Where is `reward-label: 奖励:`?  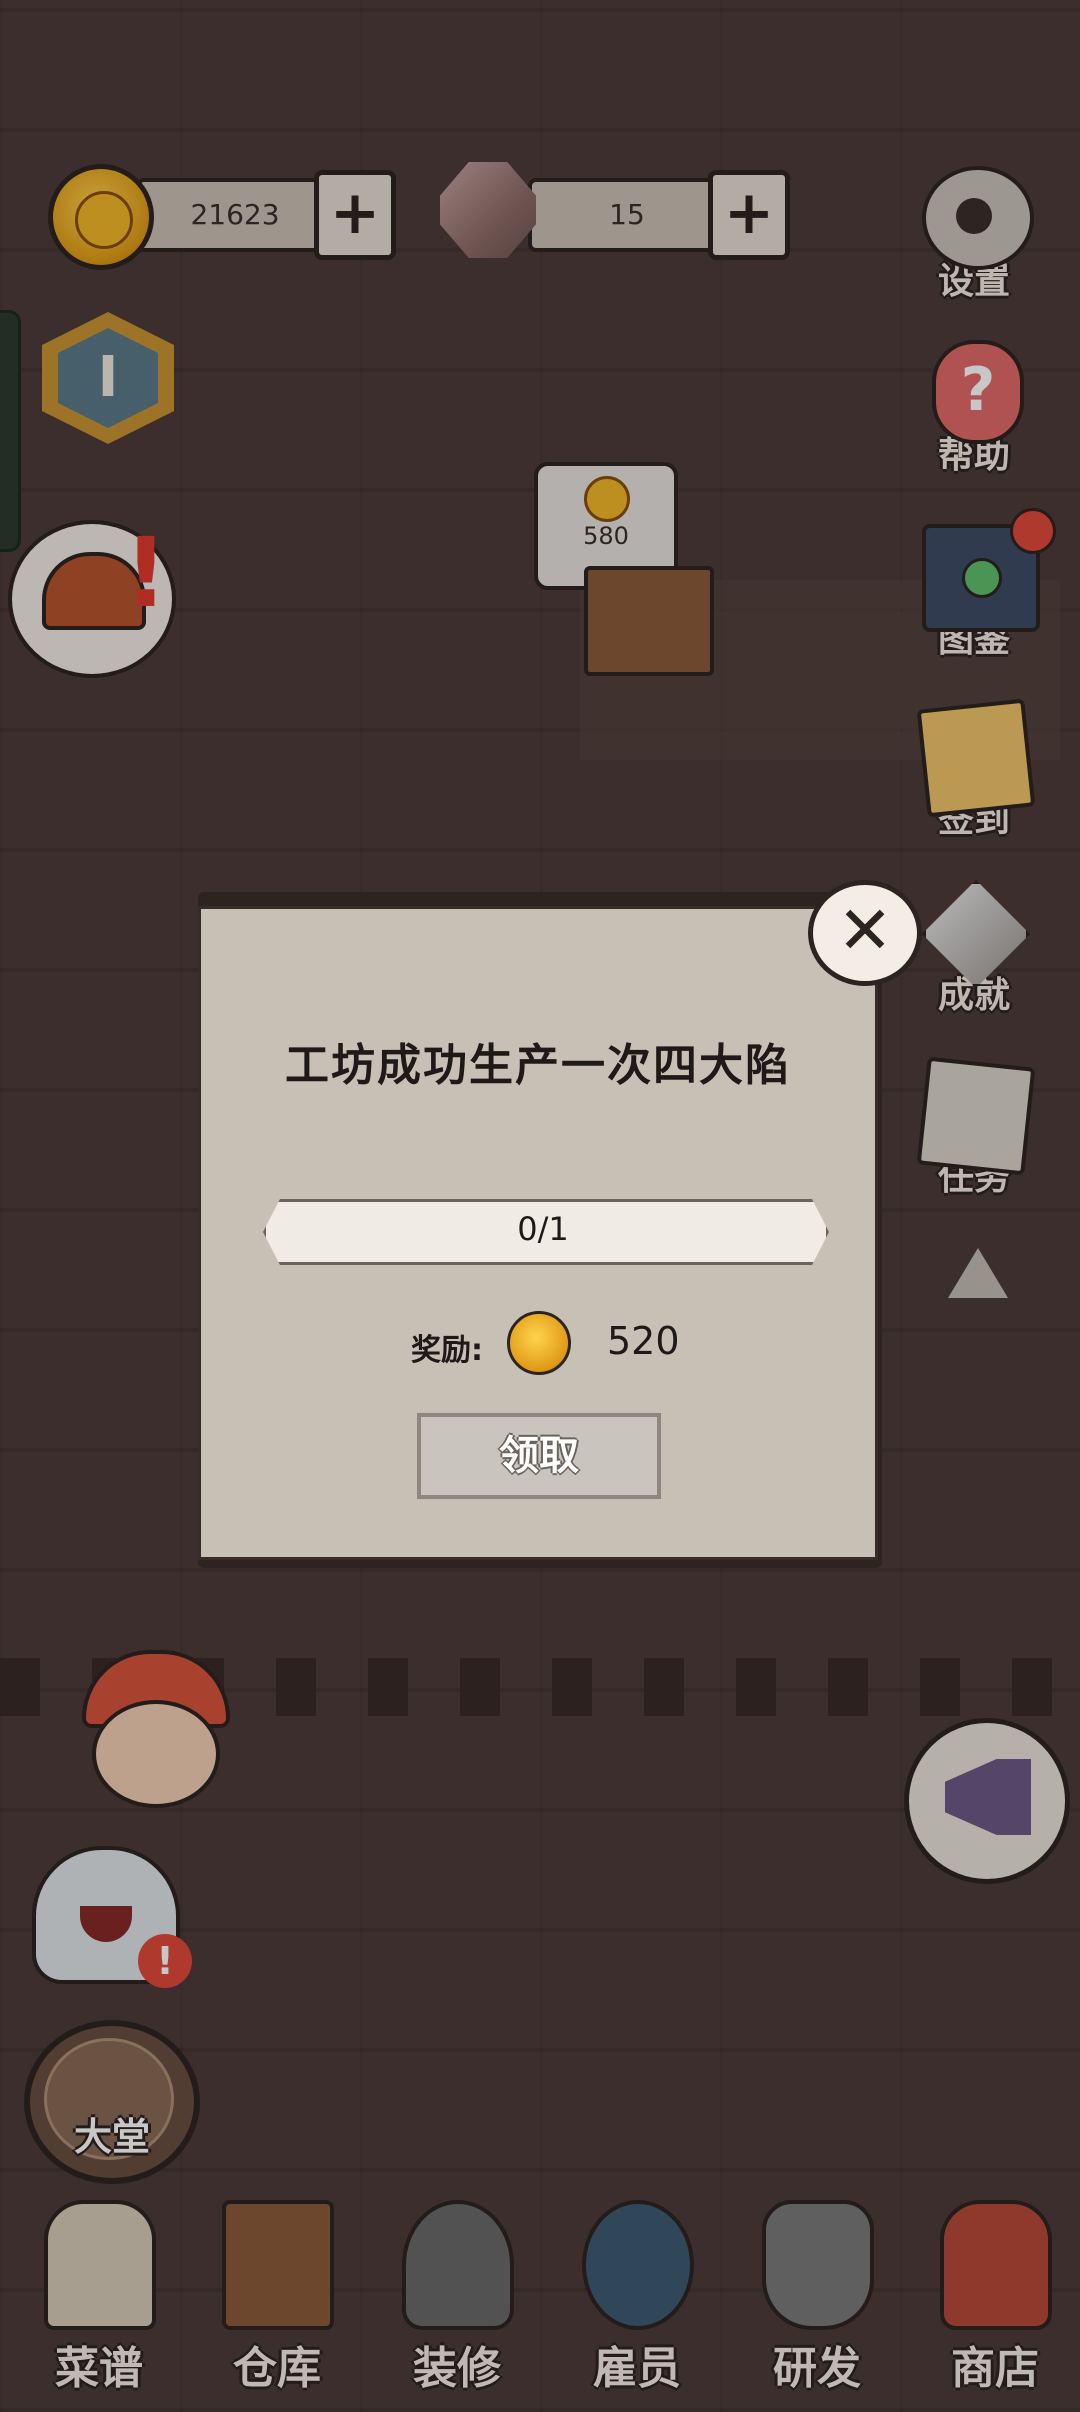
reward-label: 奖励: is located at coordinates (447, 1350).